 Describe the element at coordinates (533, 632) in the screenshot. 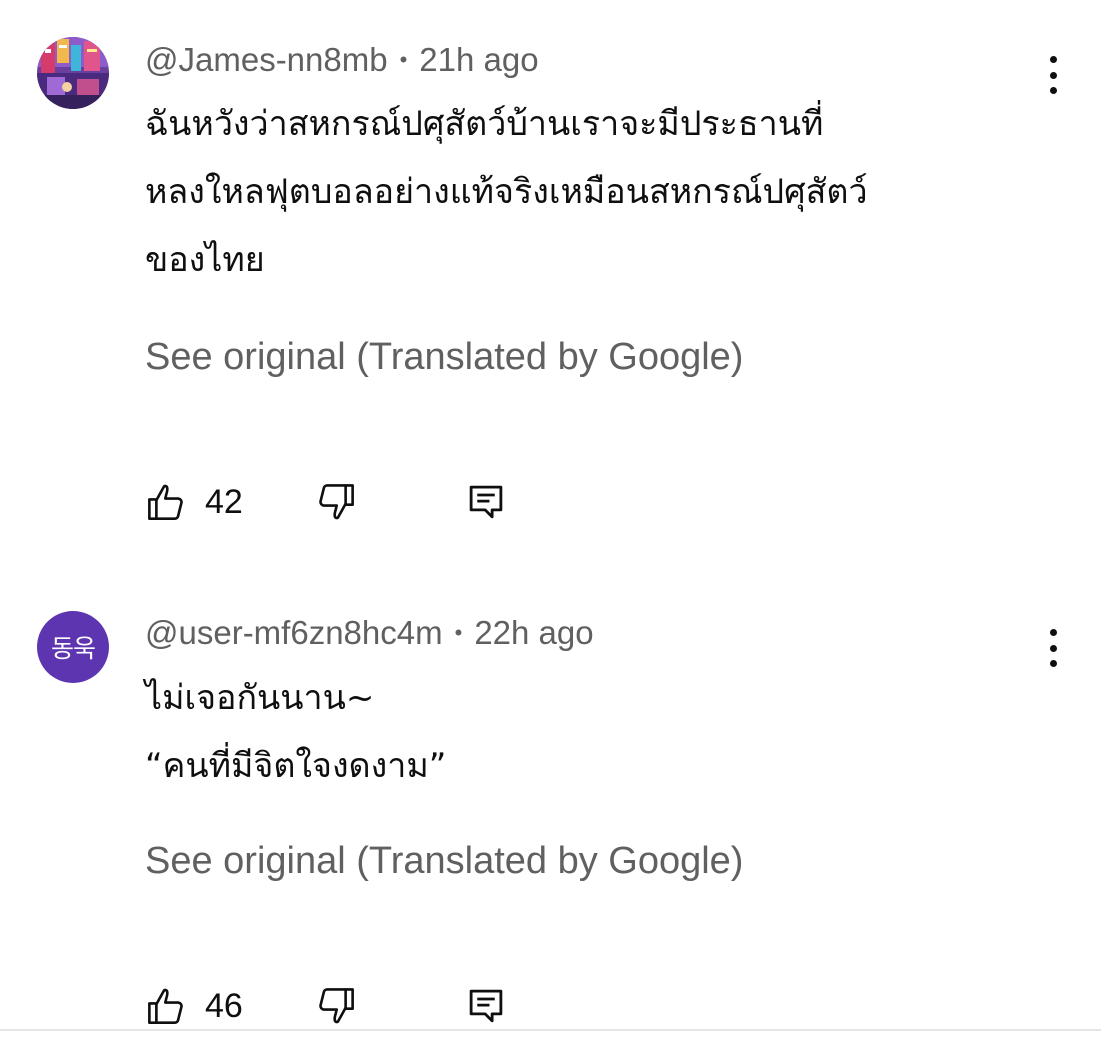

I see `comment-timestamp: 22h ago` at that location.